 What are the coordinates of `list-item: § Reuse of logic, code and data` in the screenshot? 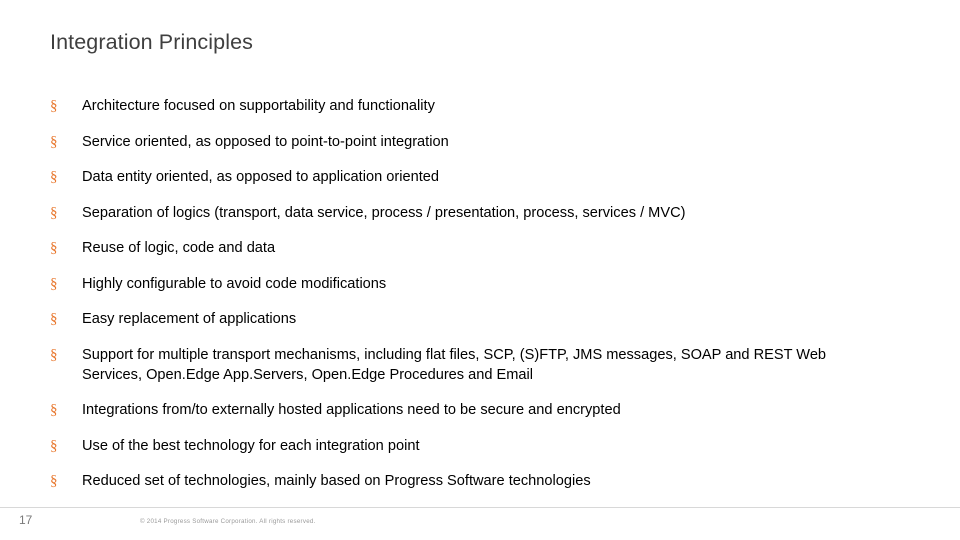 It's located at (465, 248).